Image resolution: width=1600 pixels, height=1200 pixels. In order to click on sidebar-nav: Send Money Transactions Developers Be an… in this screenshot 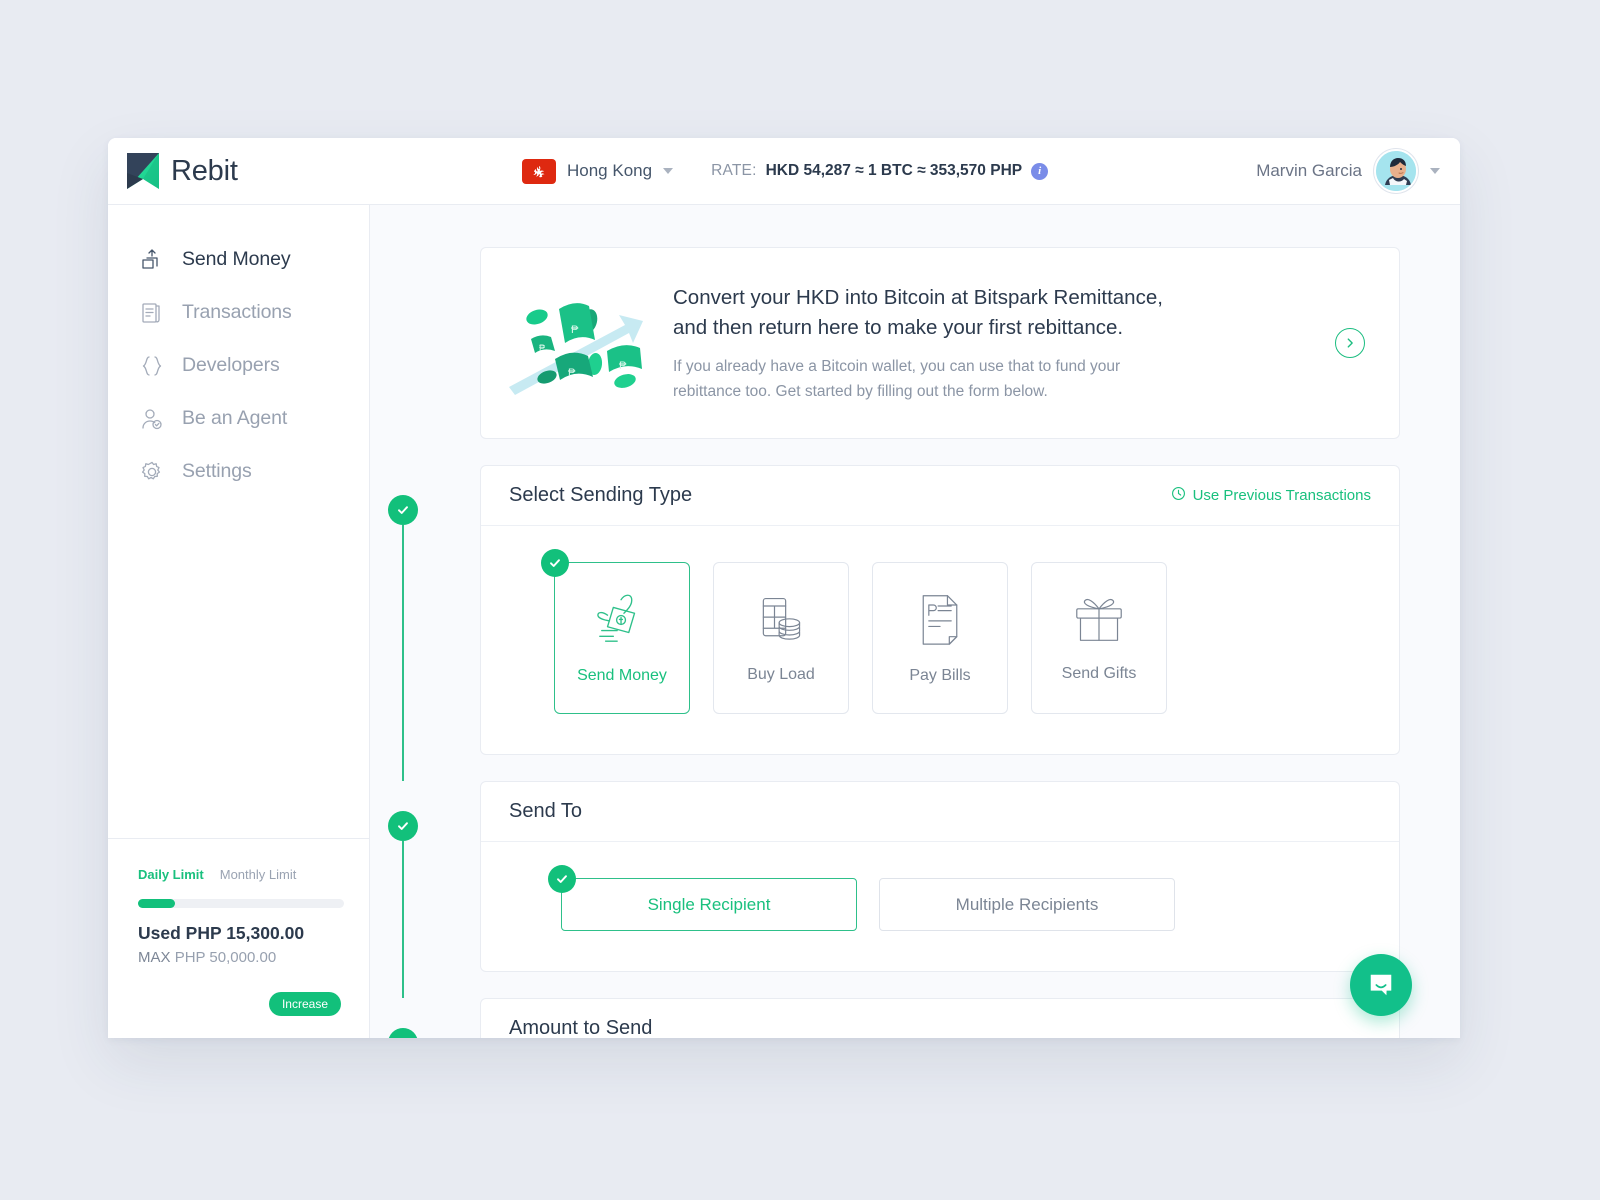, I will do `click(238, 351)`.